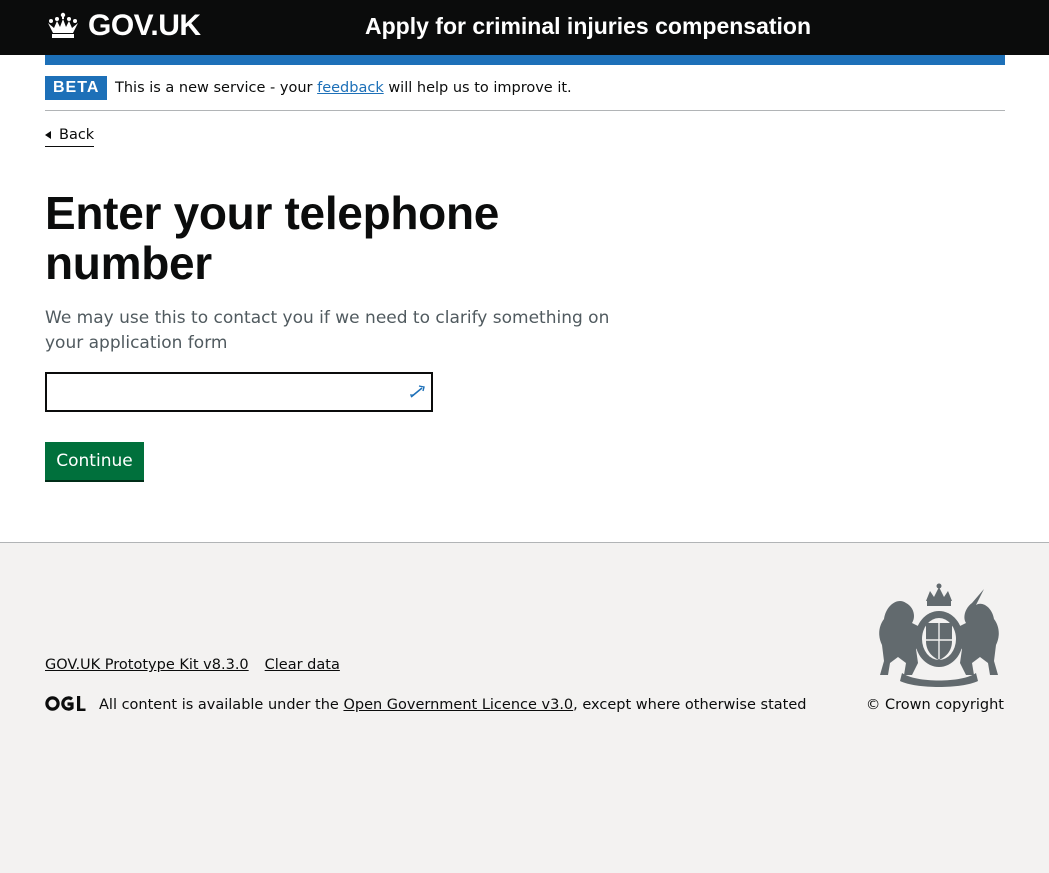 The image size is (1049, 873). What do you see at coordinates (77, 135) in the screenshot?
I see `back-link-label: Back` at bounding box center [77, 135].